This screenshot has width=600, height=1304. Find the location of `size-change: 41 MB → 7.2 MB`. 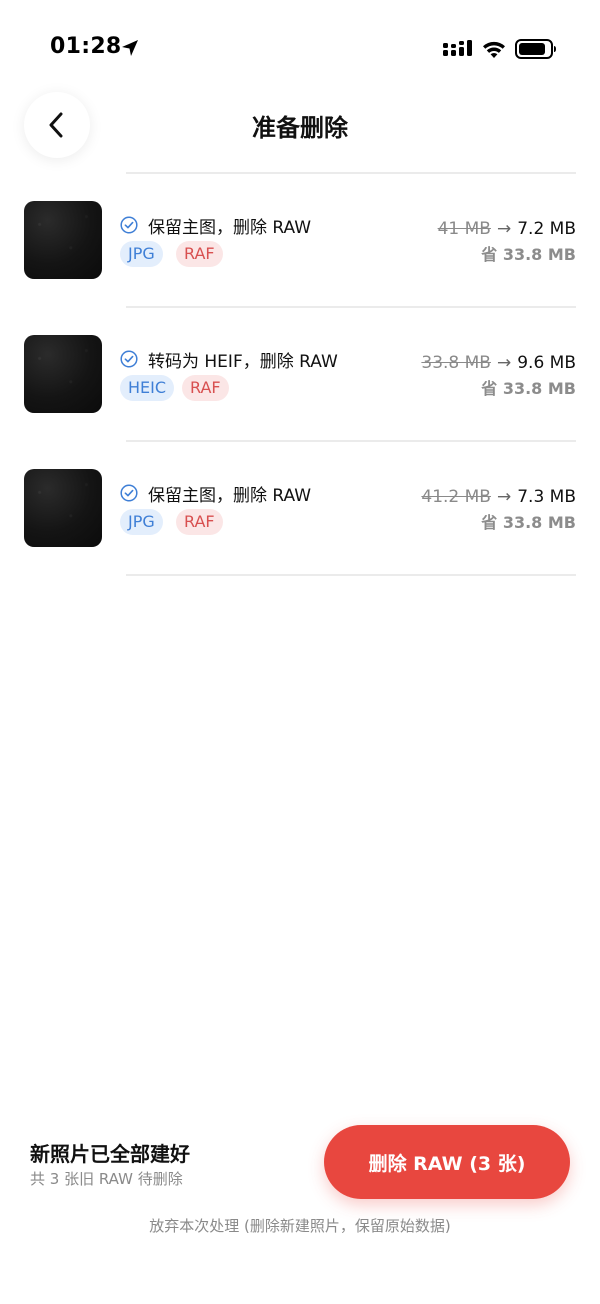

size-change: 41 MB → 7.2 MB is located at coordinates (507, 229).